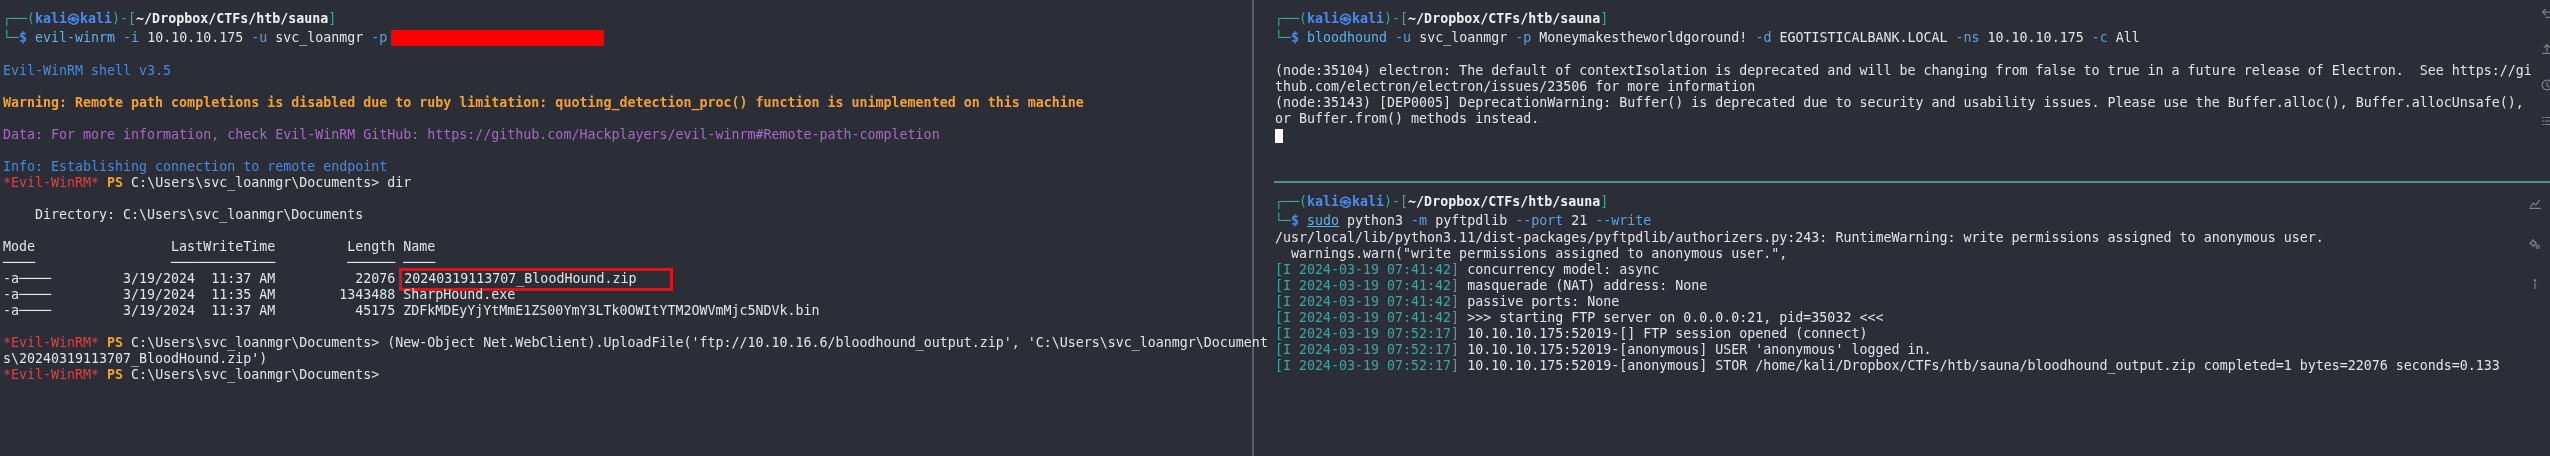 Image resolution: width=2550 pixels, height=456 pixels. What do you see at coordinates (199, 215) in the screenshot?
I see `output-line: Directory: C:\Users\svc_loanmgr\Documents` at bounding box center [199, 215].